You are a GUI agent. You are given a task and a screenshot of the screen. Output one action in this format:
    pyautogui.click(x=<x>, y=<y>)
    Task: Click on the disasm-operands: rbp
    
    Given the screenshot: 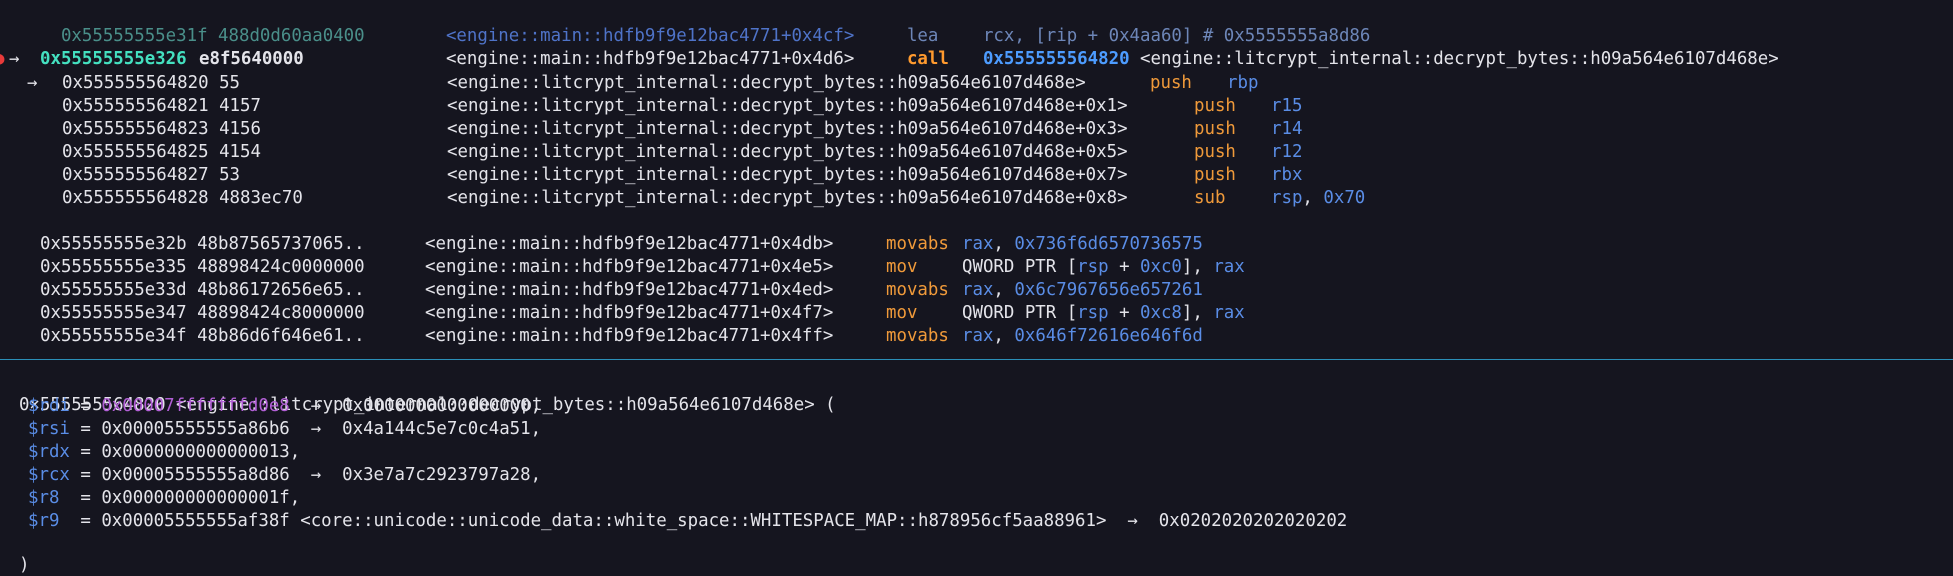 What is the action you would take?
    pyautogui.click(x=1242, y=83)
    